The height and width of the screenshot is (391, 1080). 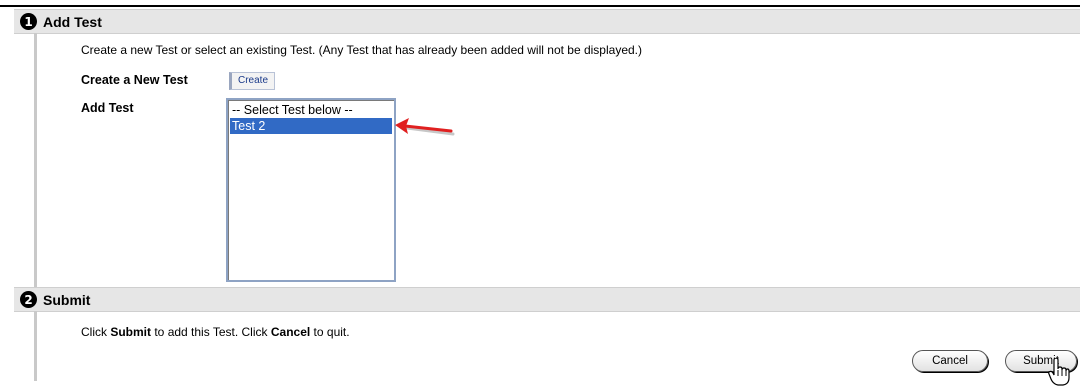 What do you see at coordinates (330, 332) in the screenshot?
I see `submit-instr-text-3: to quit.` at bounding box center [330, 332].